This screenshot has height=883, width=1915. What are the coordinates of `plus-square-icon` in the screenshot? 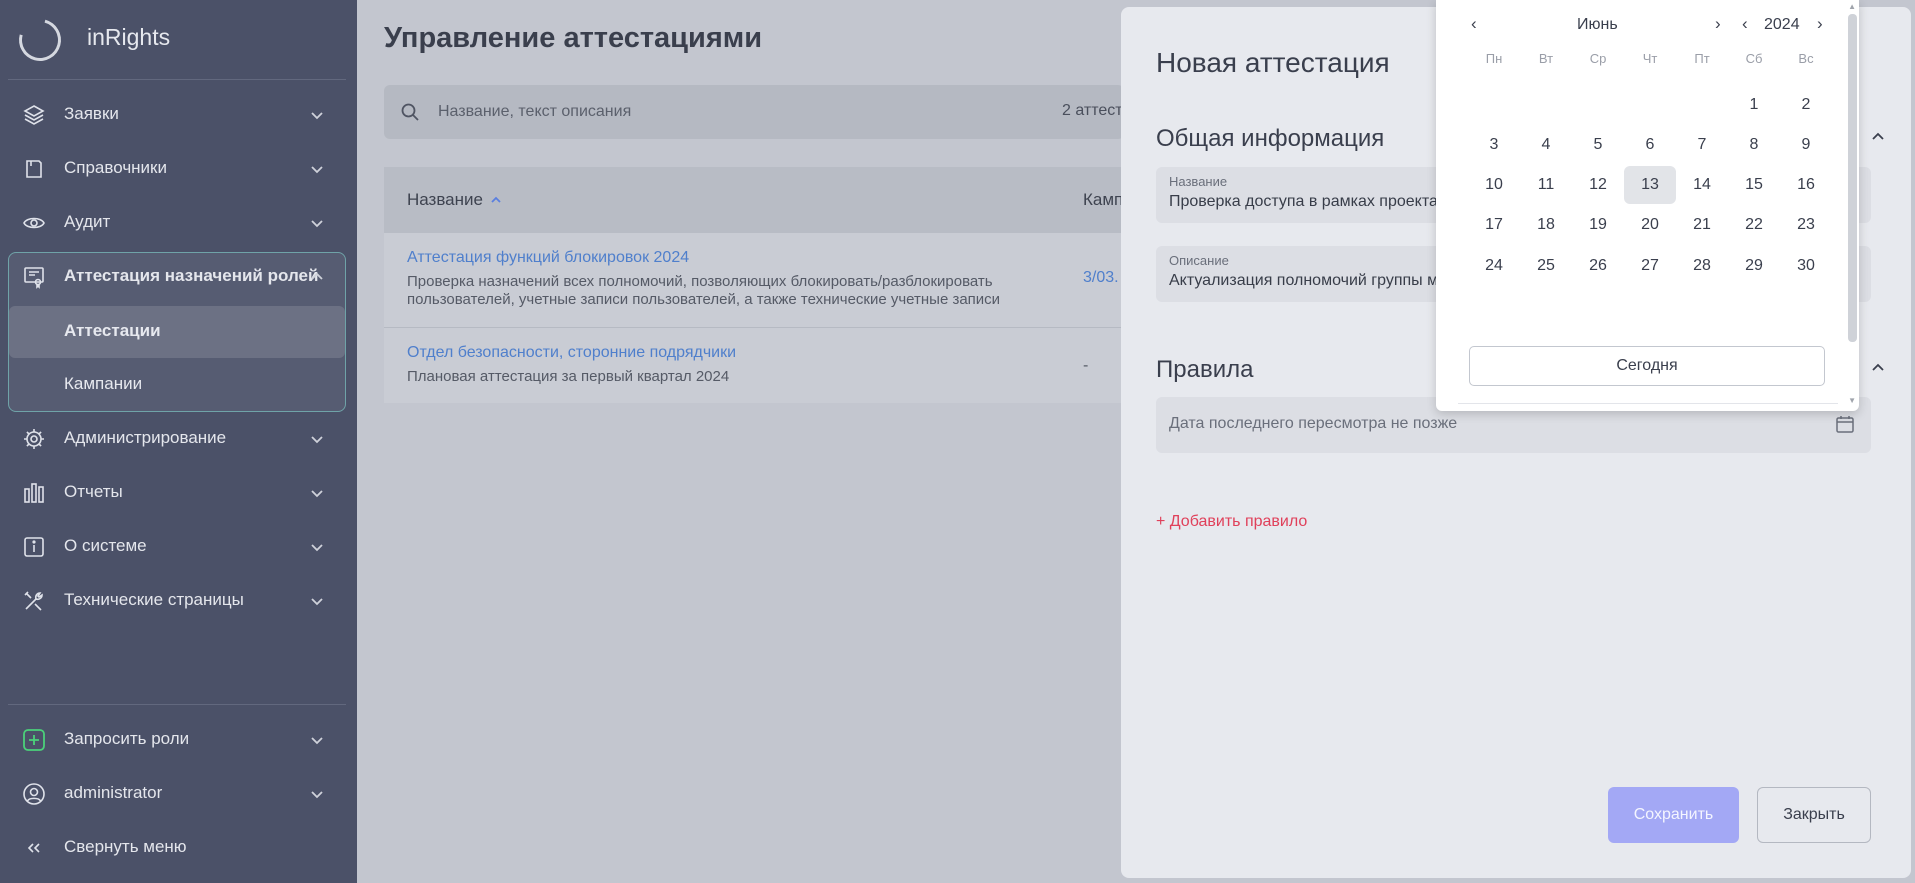 It's located at (34, 740).